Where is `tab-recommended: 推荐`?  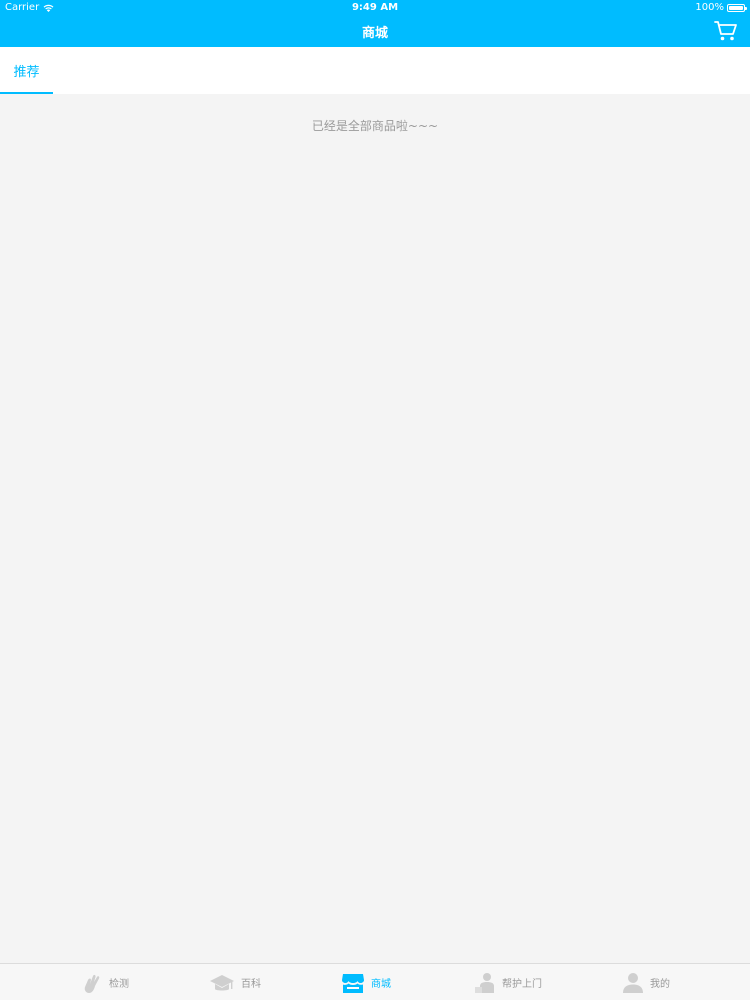 tab-recommended: 推荐 is located at coordinates (26, 70).